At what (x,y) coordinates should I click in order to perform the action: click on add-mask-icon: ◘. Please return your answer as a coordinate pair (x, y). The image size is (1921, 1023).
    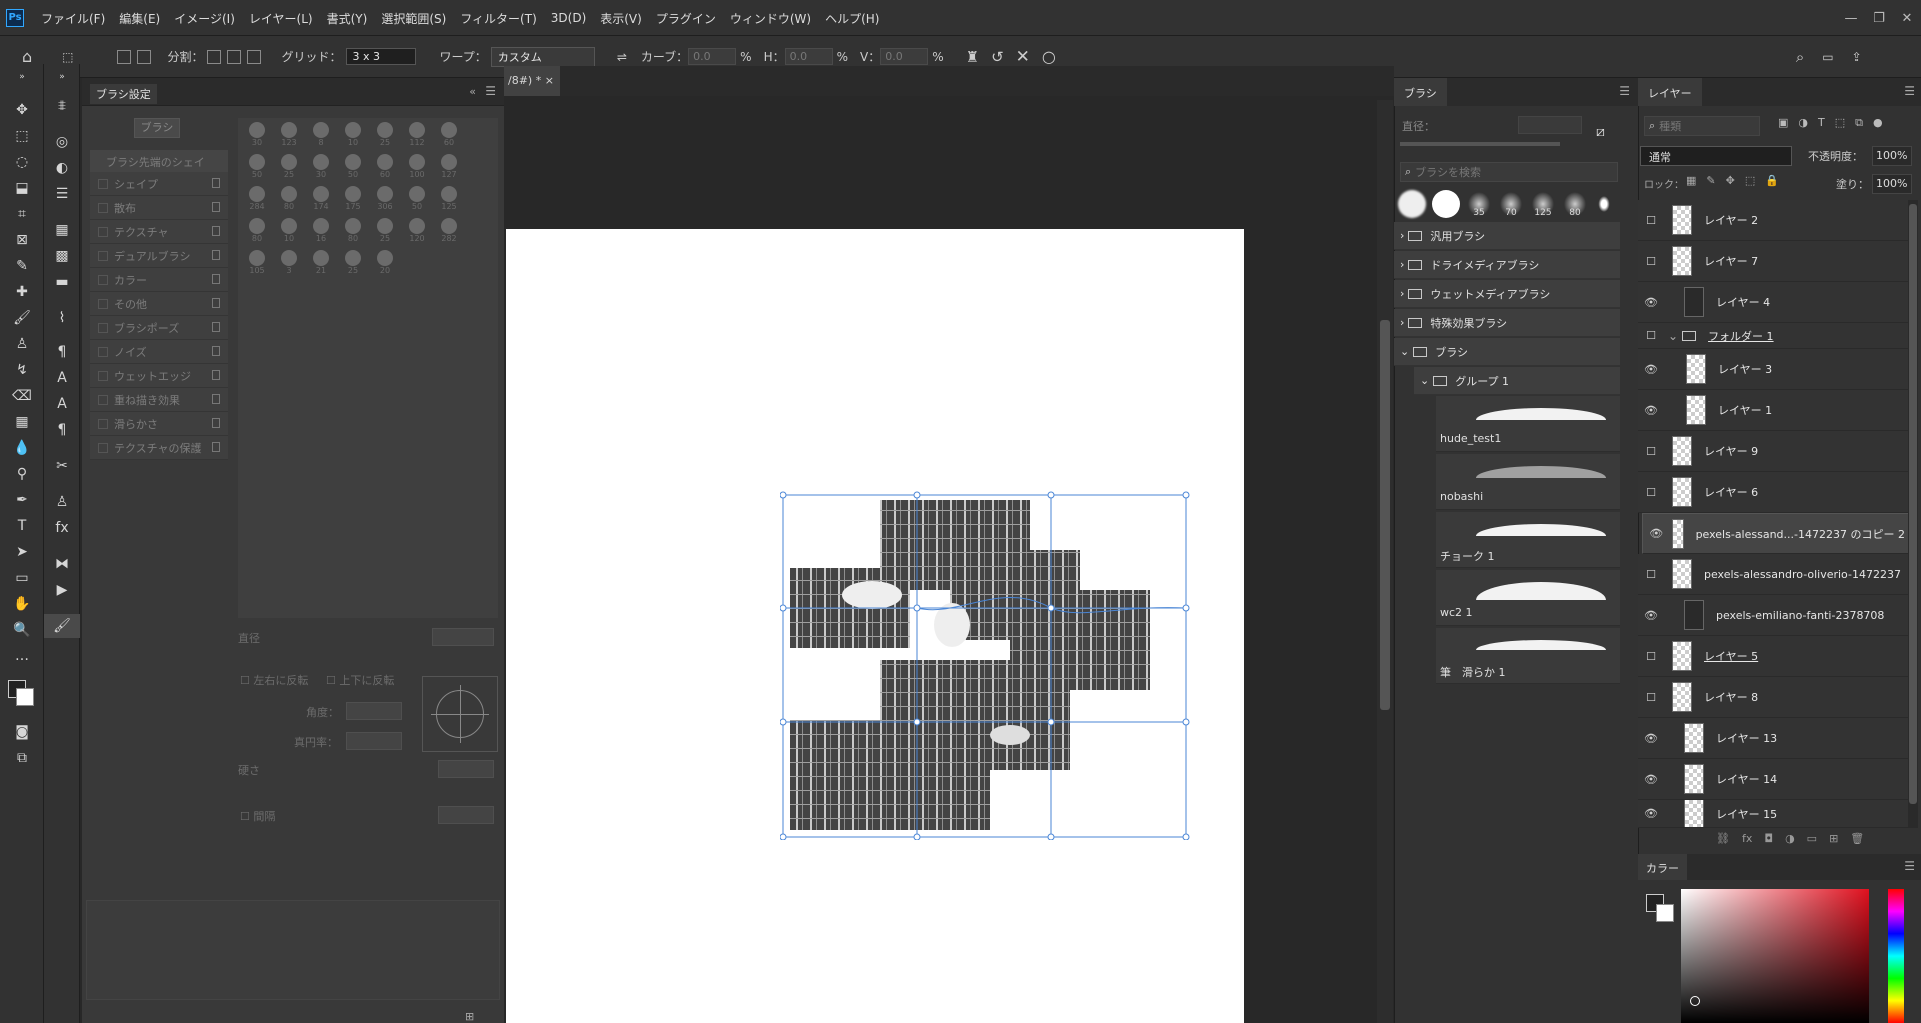
    Looking at the image, I should click on (1768, 838).